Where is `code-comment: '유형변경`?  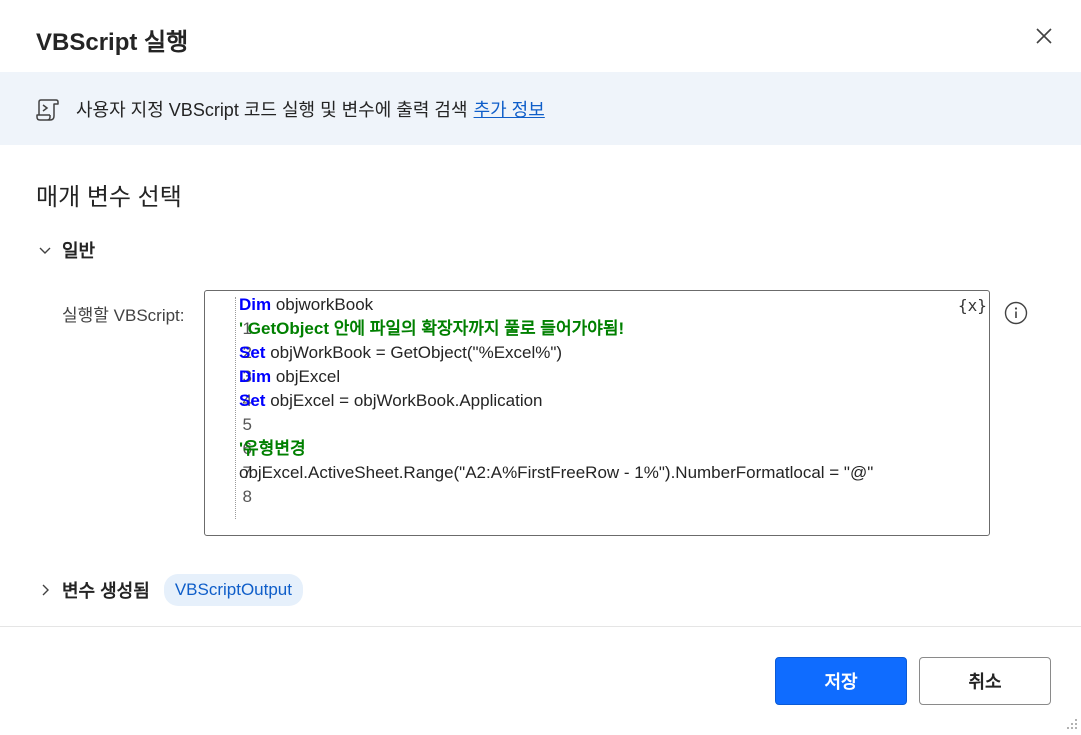 code-comment: '유형변경 is located at coordinates (272, 448).